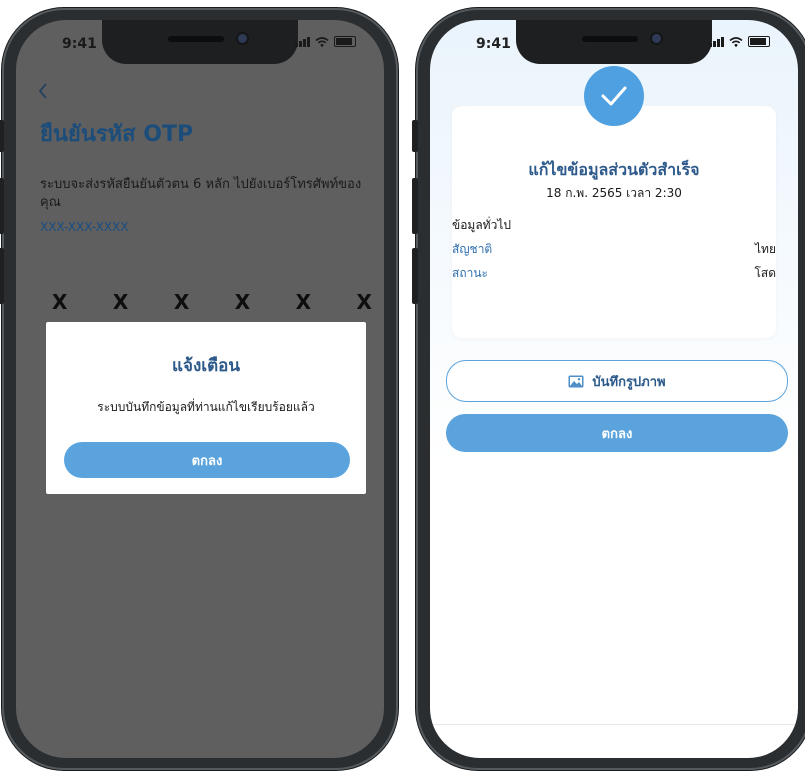 The image size is (805, 772). I want to click on chevron-left-icon, so click(43, 92).